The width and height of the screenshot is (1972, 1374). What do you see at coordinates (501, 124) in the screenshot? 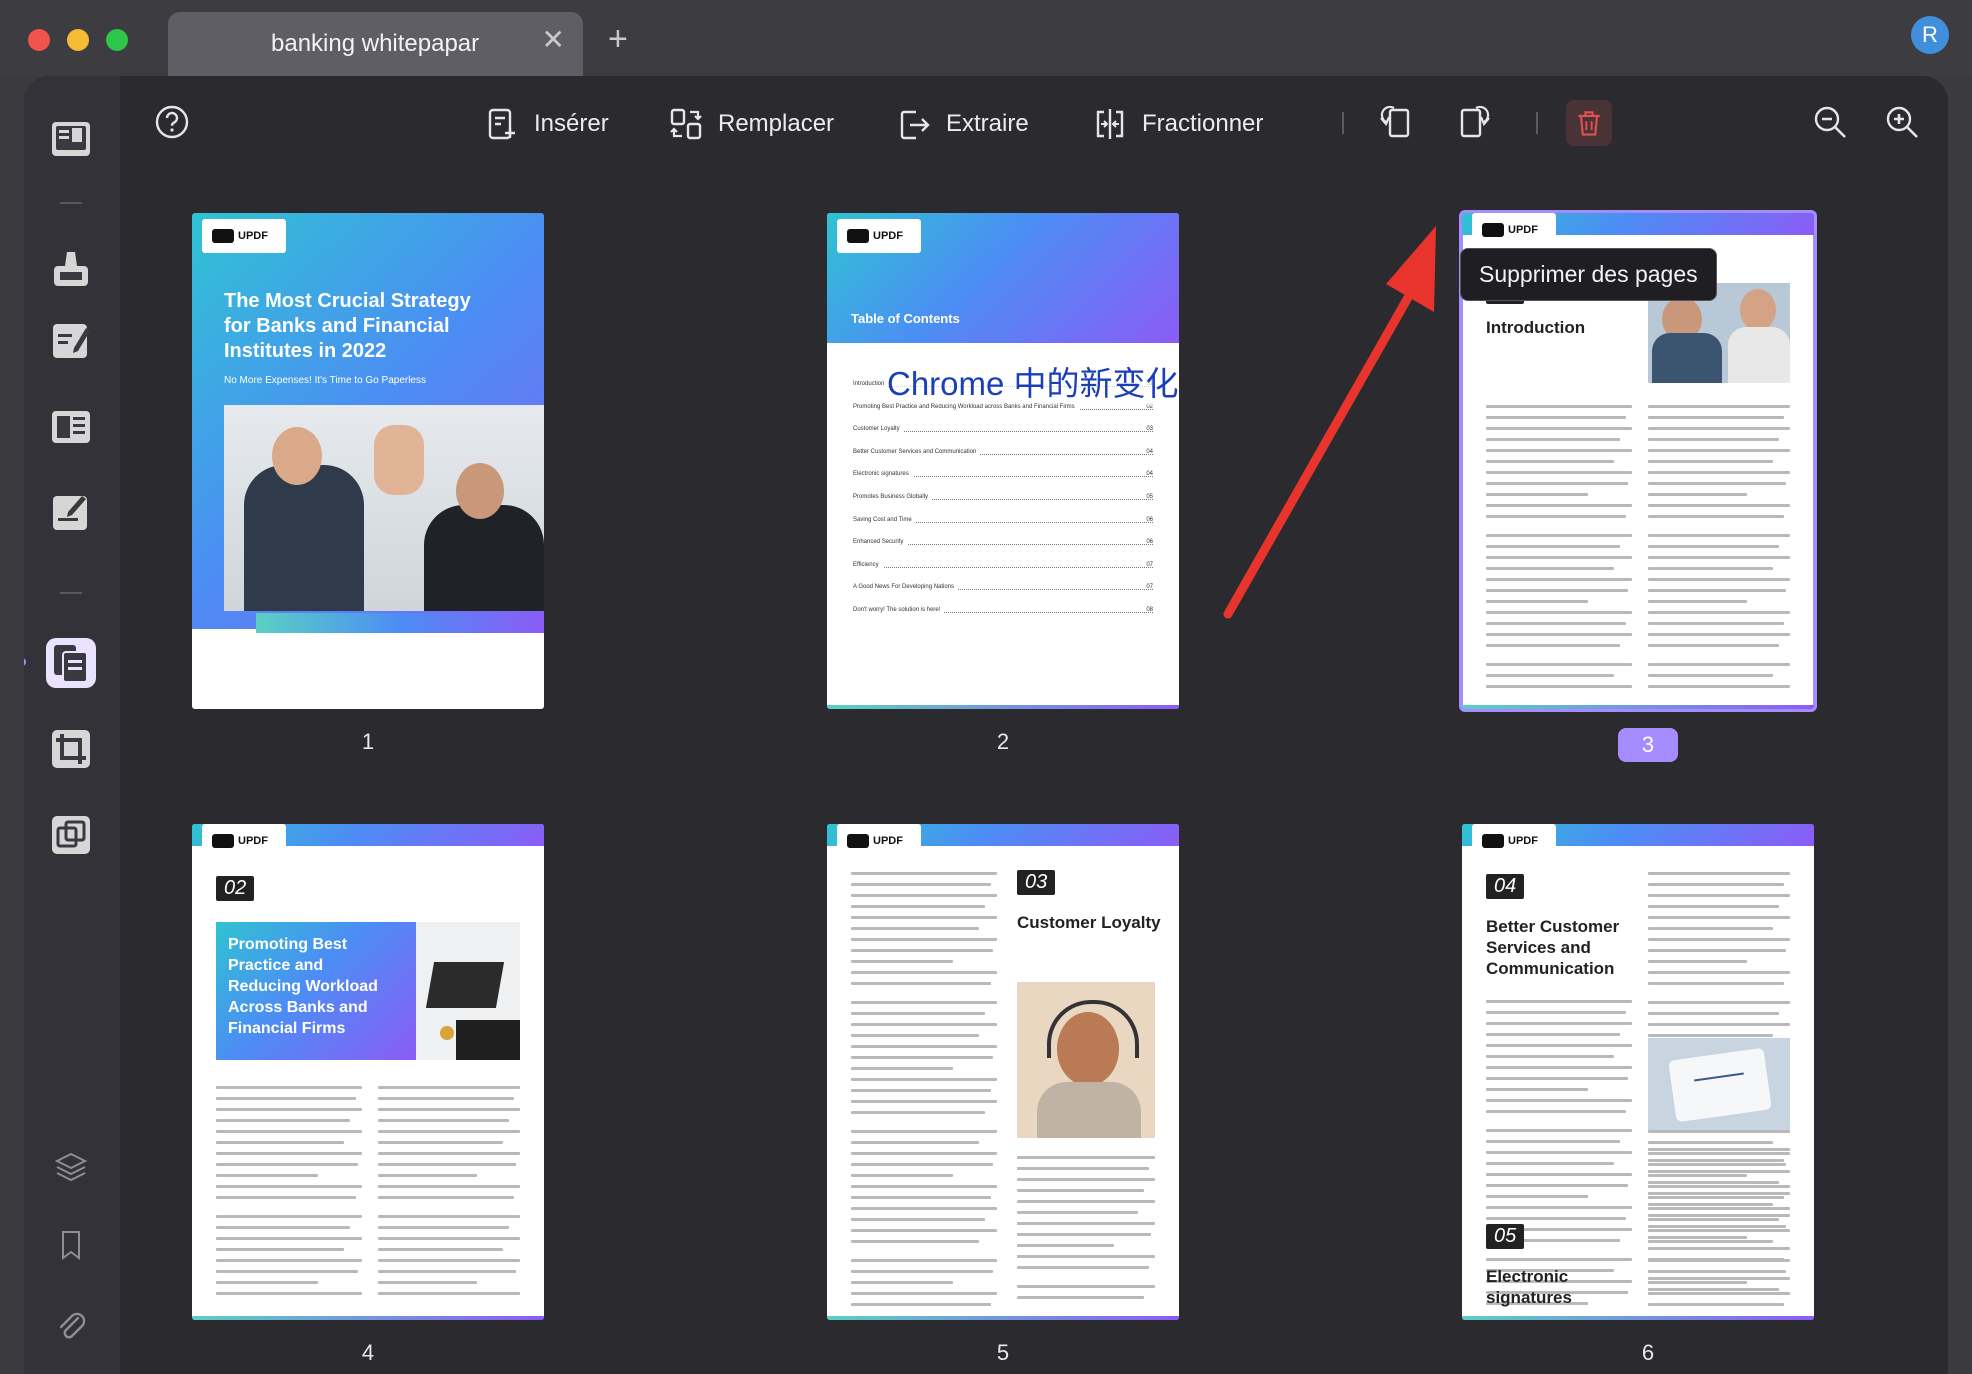
I see `insert-page-icon` at bounding box center [501, 124].